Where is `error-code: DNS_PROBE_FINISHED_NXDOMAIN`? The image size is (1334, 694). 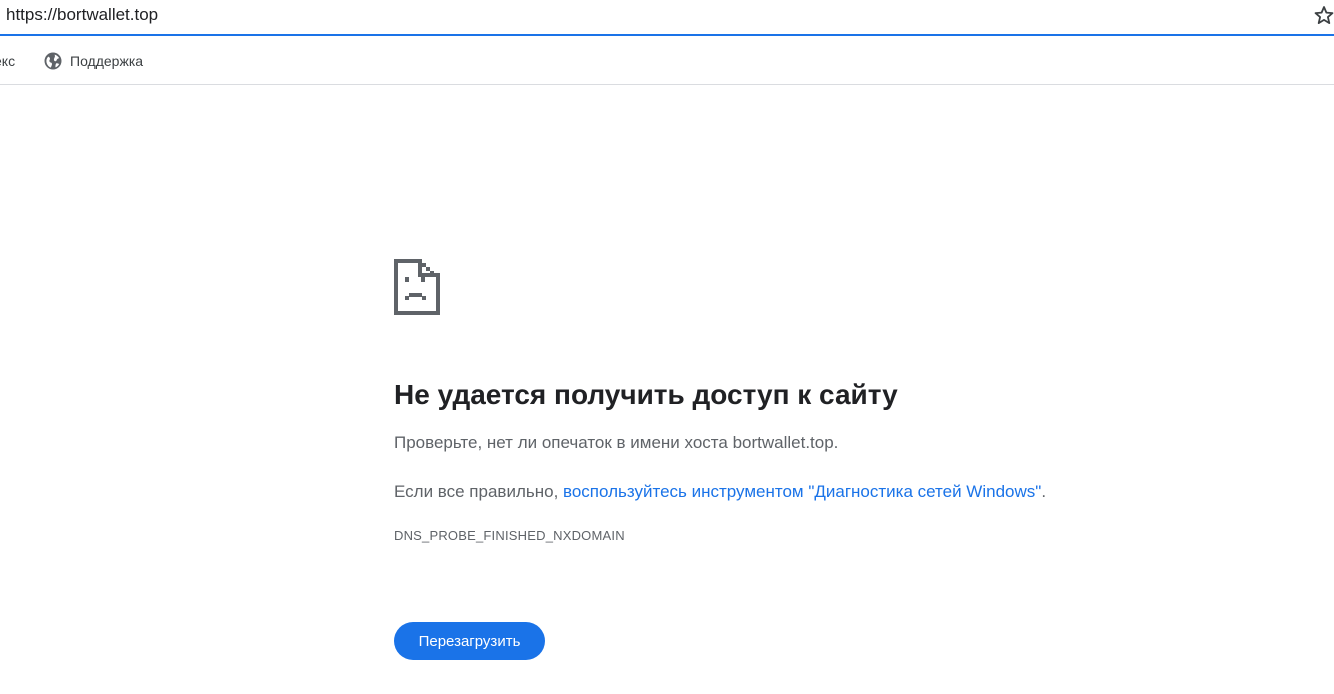
error-code: DNS_PROBE_FINISHED_NXDOMAIN is located at coordinates (509, 535).